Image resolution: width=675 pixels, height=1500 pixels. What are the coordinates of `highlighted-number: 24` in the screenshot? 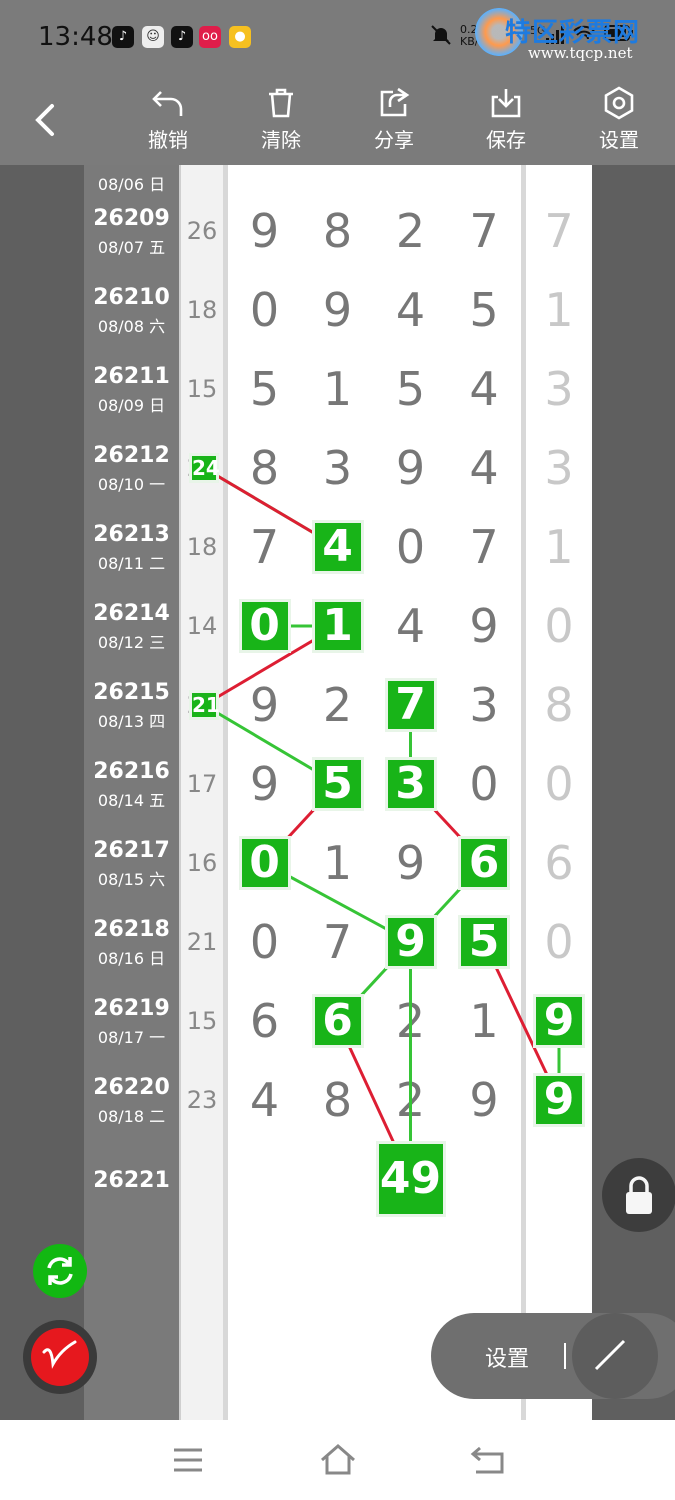 It's located at (204, 468).